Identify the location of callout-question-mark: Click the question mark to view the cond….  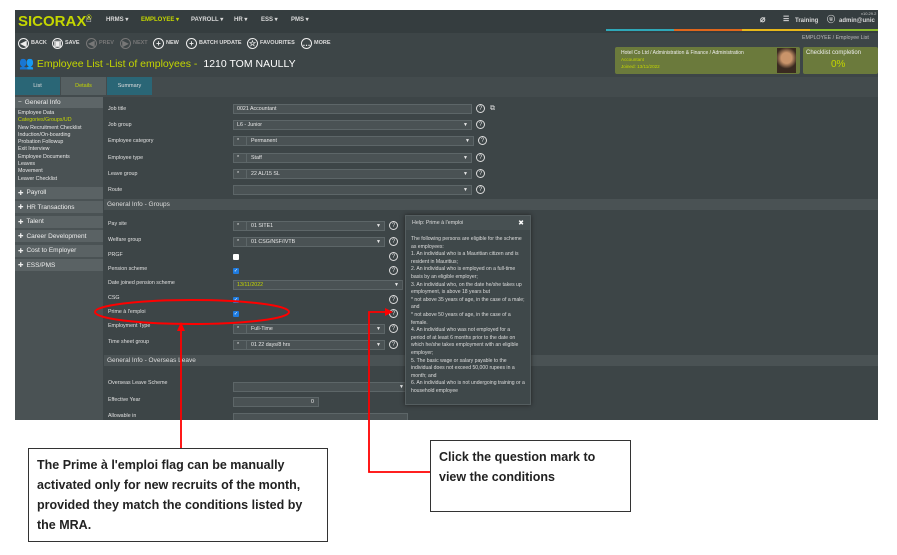
(530, 476).